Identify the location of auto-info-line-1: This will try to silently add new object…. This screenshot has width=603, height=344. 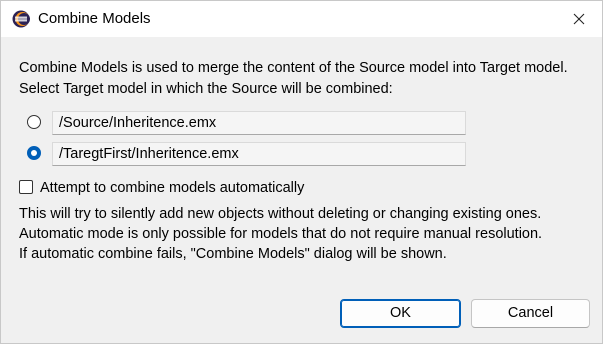
(280, 214).